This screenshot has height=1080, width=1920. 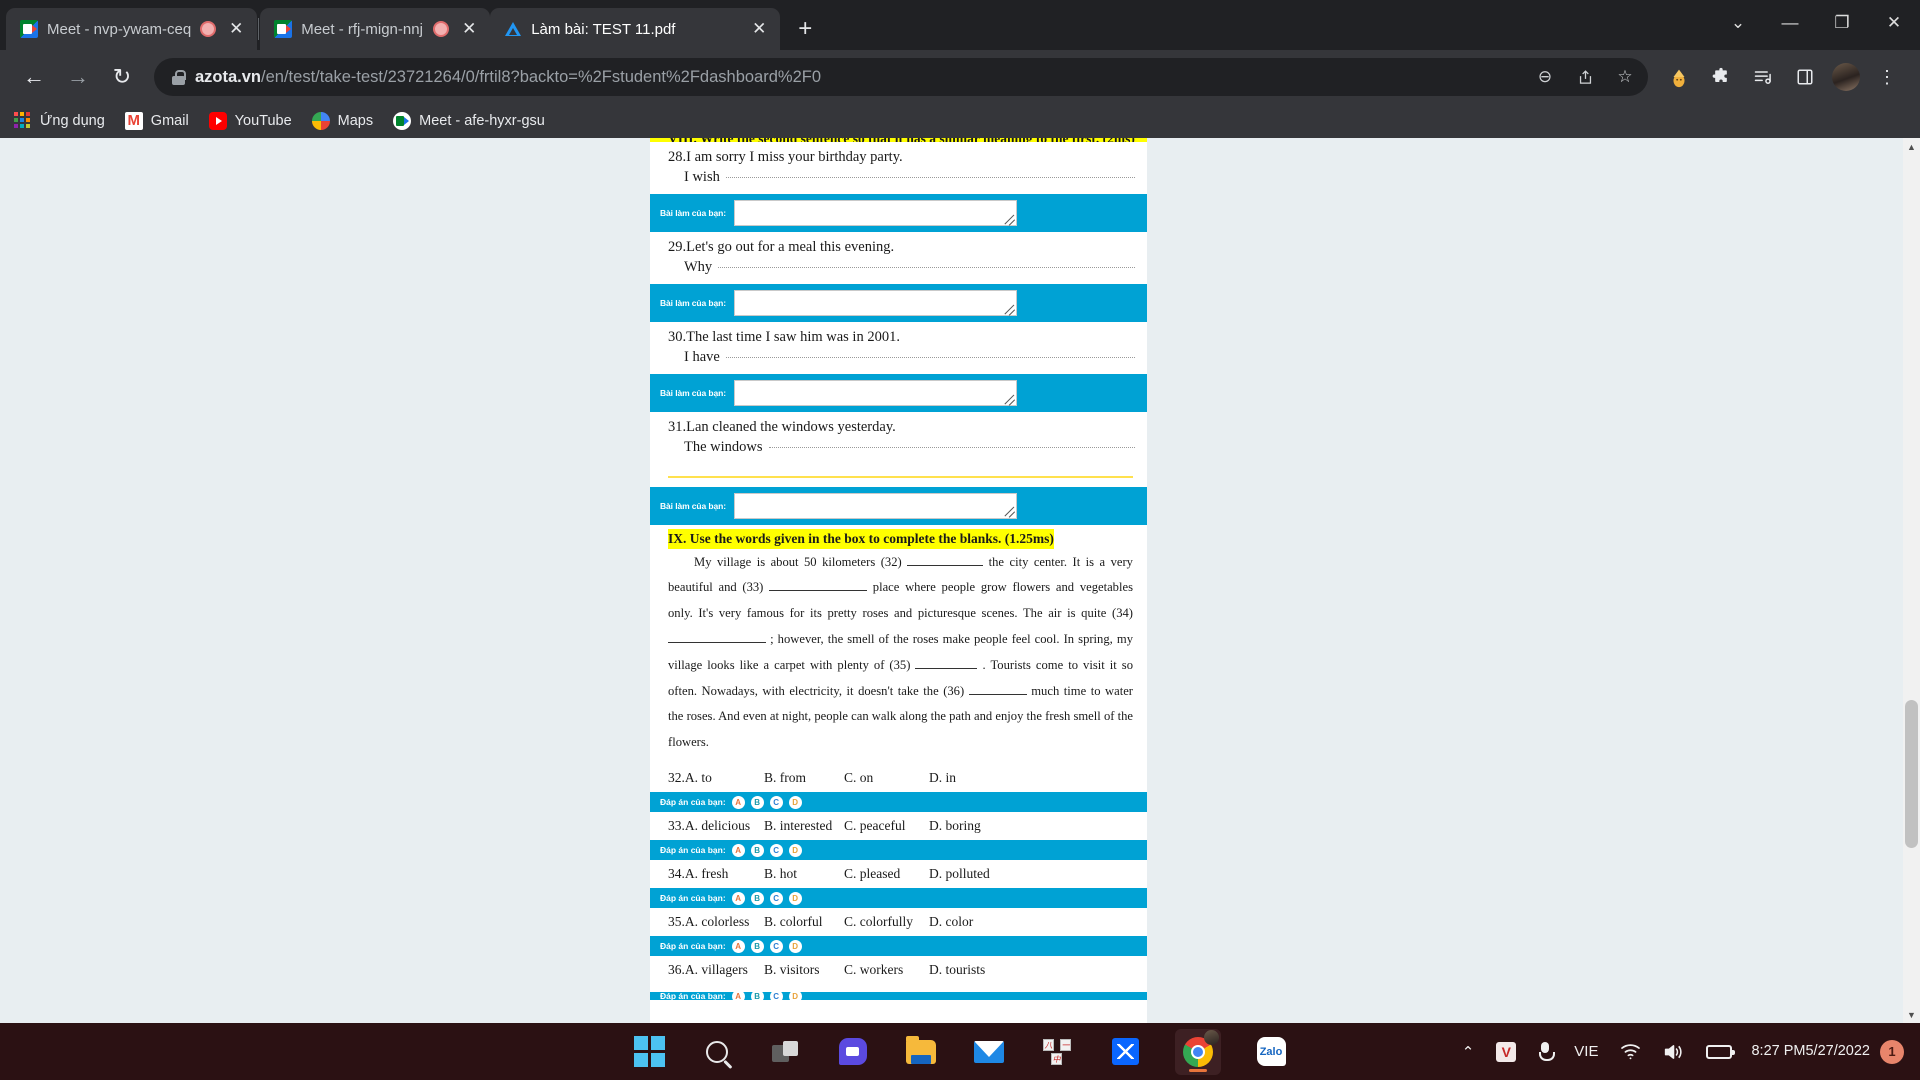 What do you see at coordinates (1721, 77) in the screenshot?
I see `puzzle-extensions-icon` at bounding box center [1721, 77].